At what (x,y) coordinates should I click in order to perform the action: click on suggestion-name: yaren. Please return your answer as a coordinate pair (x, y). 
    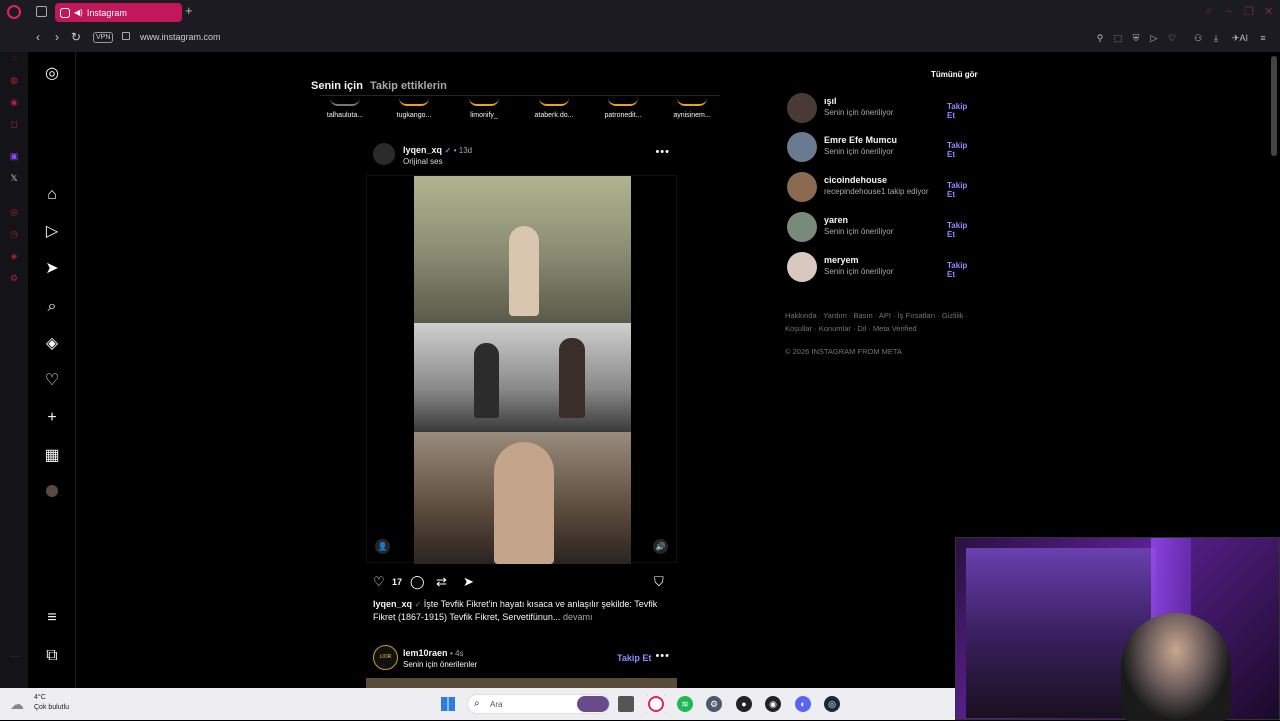
    Looking at the image, I should click on (836, 220).